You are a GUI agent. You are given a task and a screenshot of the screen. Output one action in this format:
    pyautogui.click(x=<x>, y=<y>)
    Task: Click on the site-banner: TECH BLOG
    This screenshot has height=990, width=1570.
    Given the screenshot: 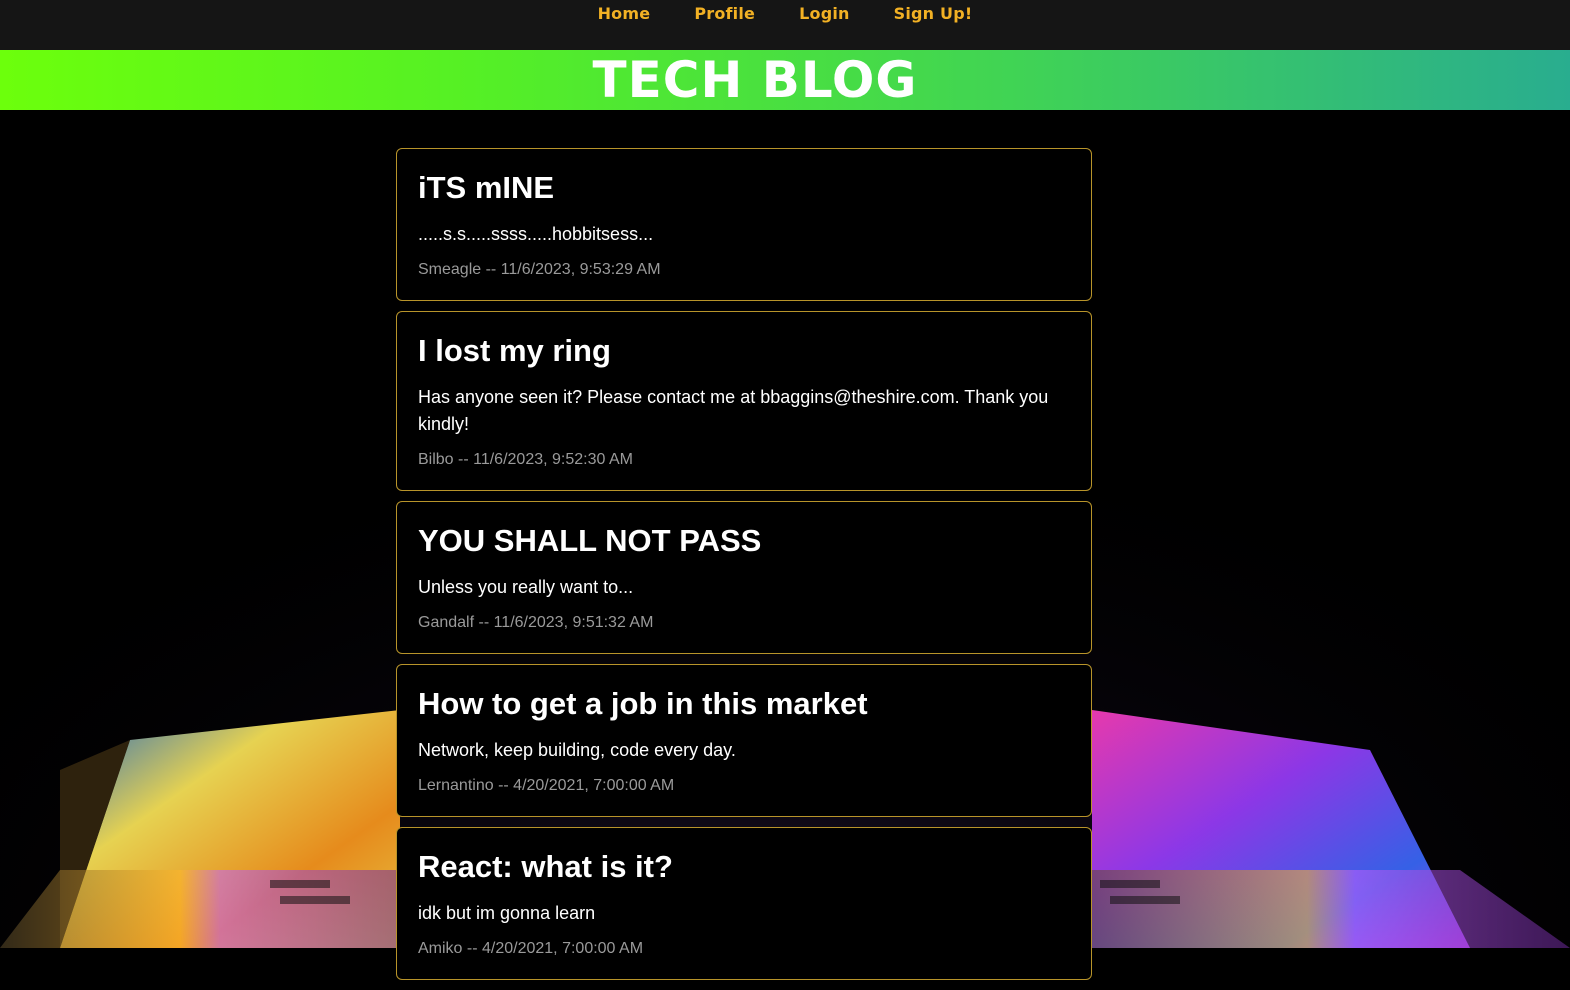 What is the action you would take?
    pyautogui.click(x=785, y=80)
    